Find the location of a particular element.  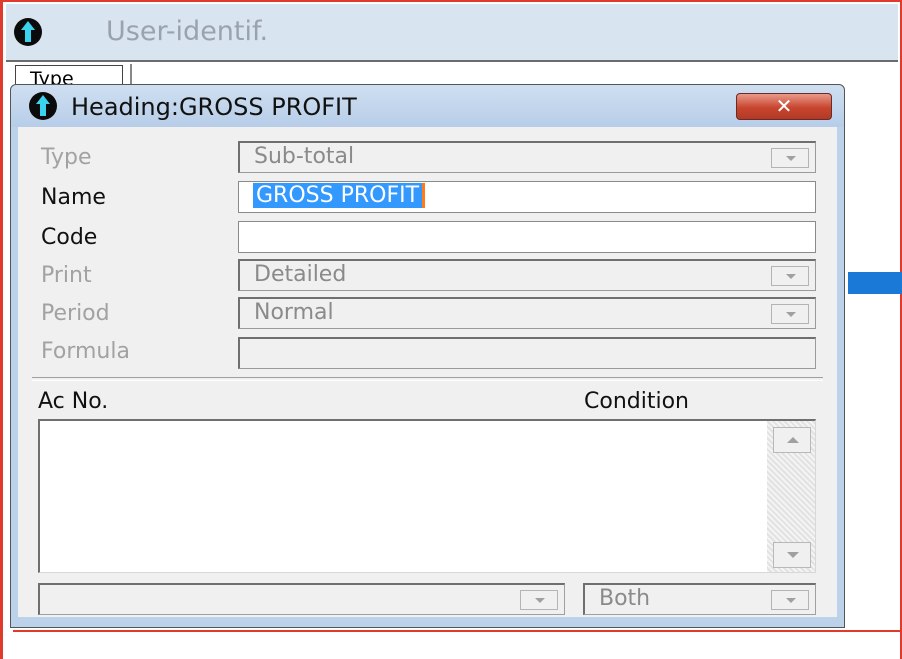

condition-combo-dropdown-arrow-icon is located at coordinates (790, 600).